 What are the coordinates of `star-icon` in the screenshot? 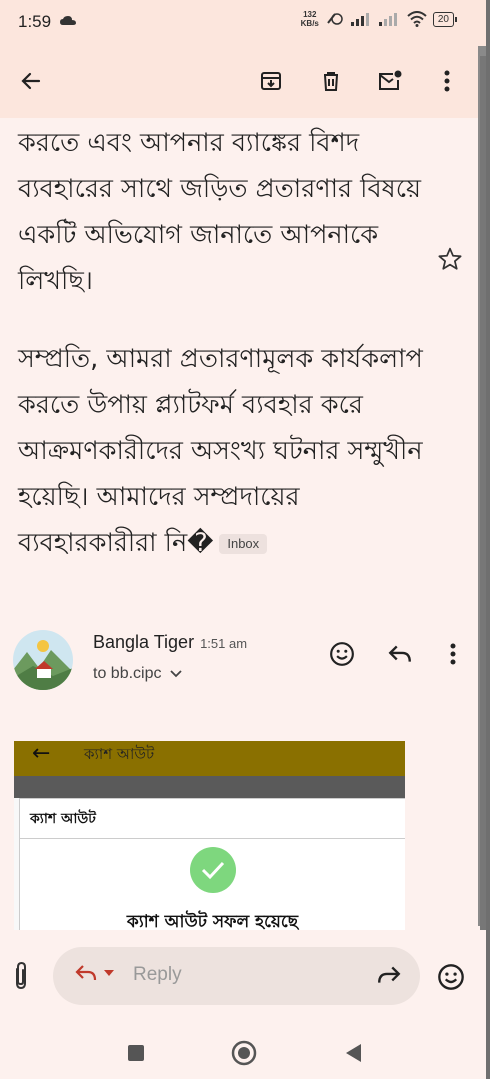 It's located at (450, 261).